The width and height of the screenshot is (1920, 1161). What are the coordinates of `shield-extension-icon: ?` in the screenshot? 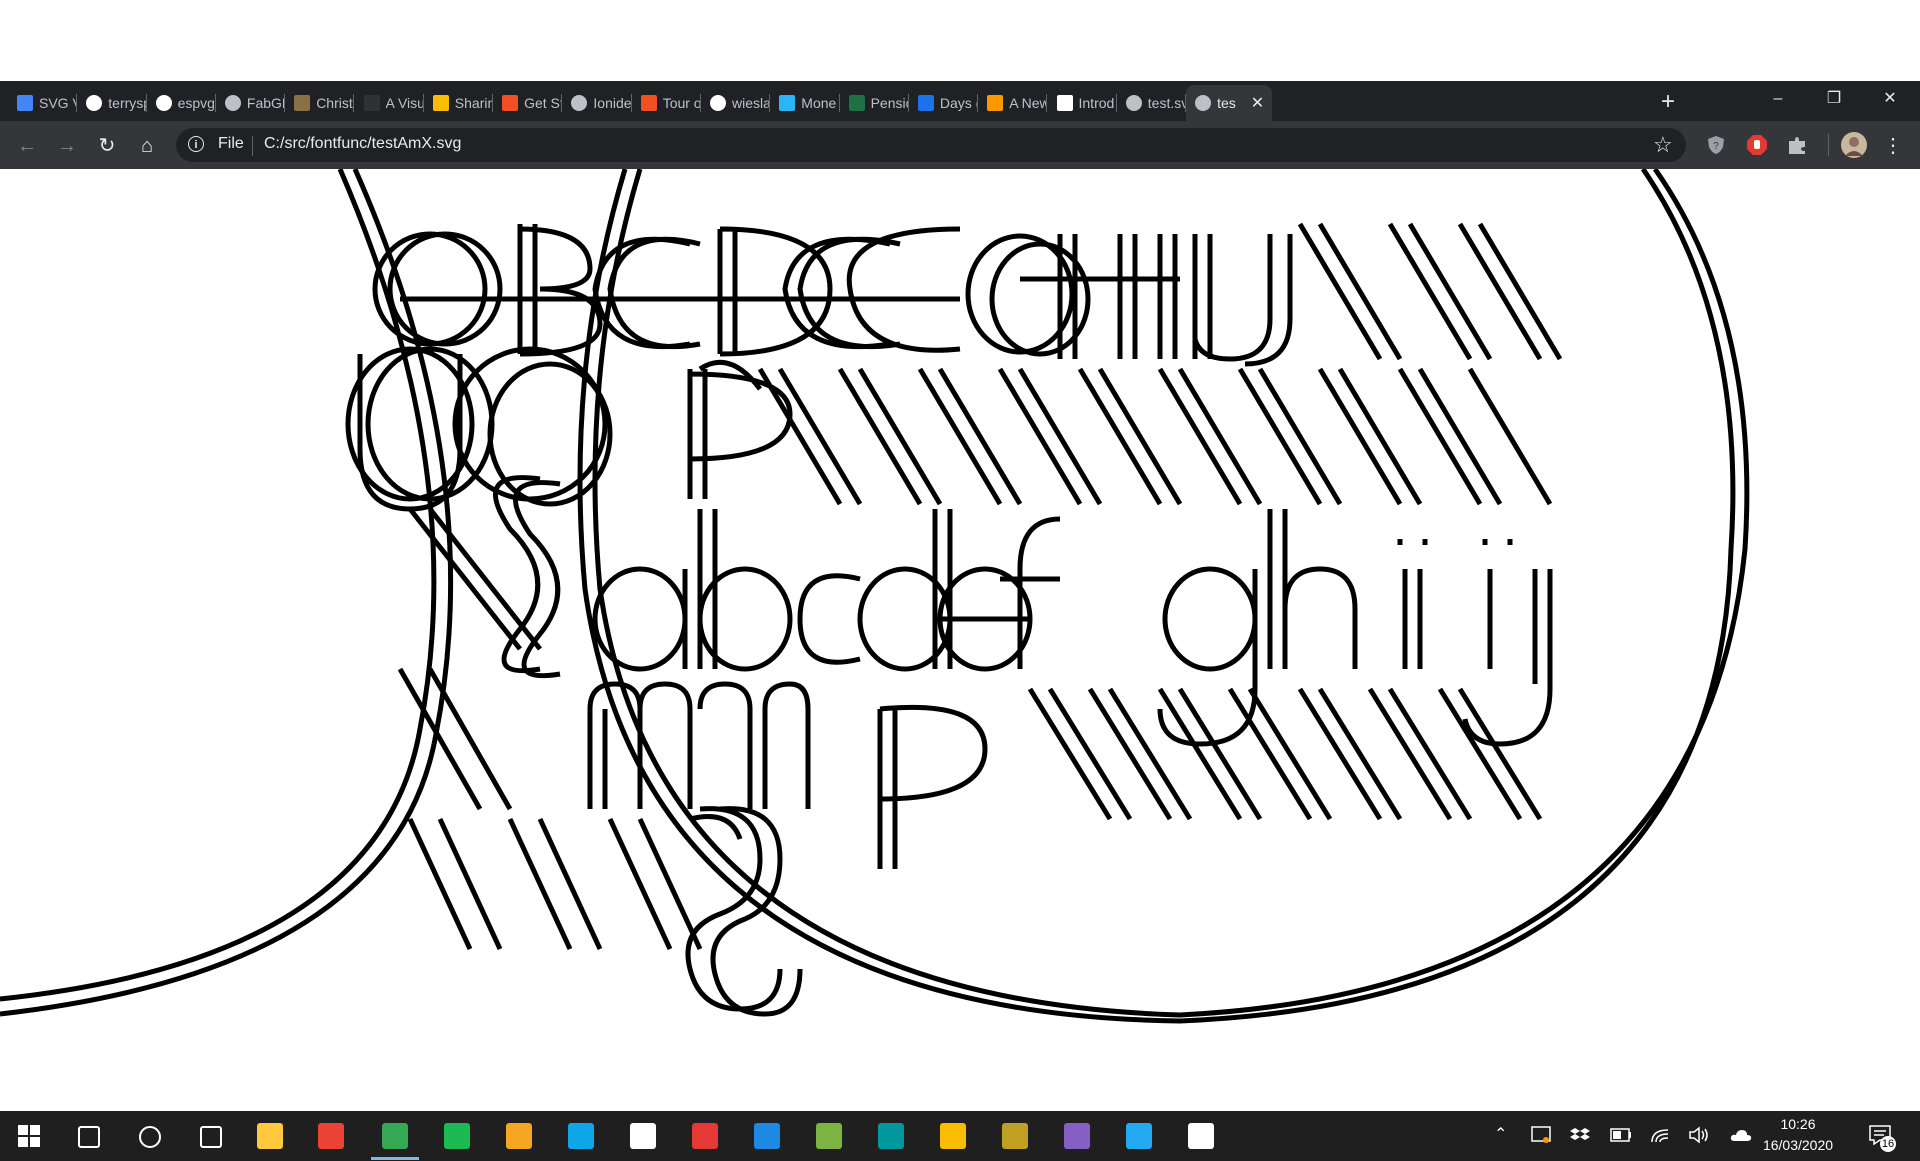 It's located at (1716, 145).